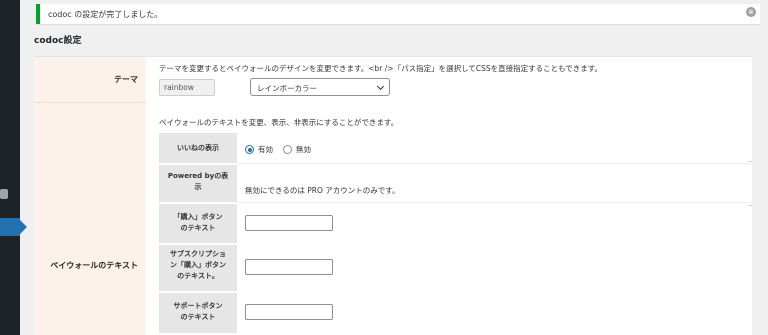 The height and width of the screenshot is (335, 768). I want to click on page-title: codoc設定, so click(58, 41).